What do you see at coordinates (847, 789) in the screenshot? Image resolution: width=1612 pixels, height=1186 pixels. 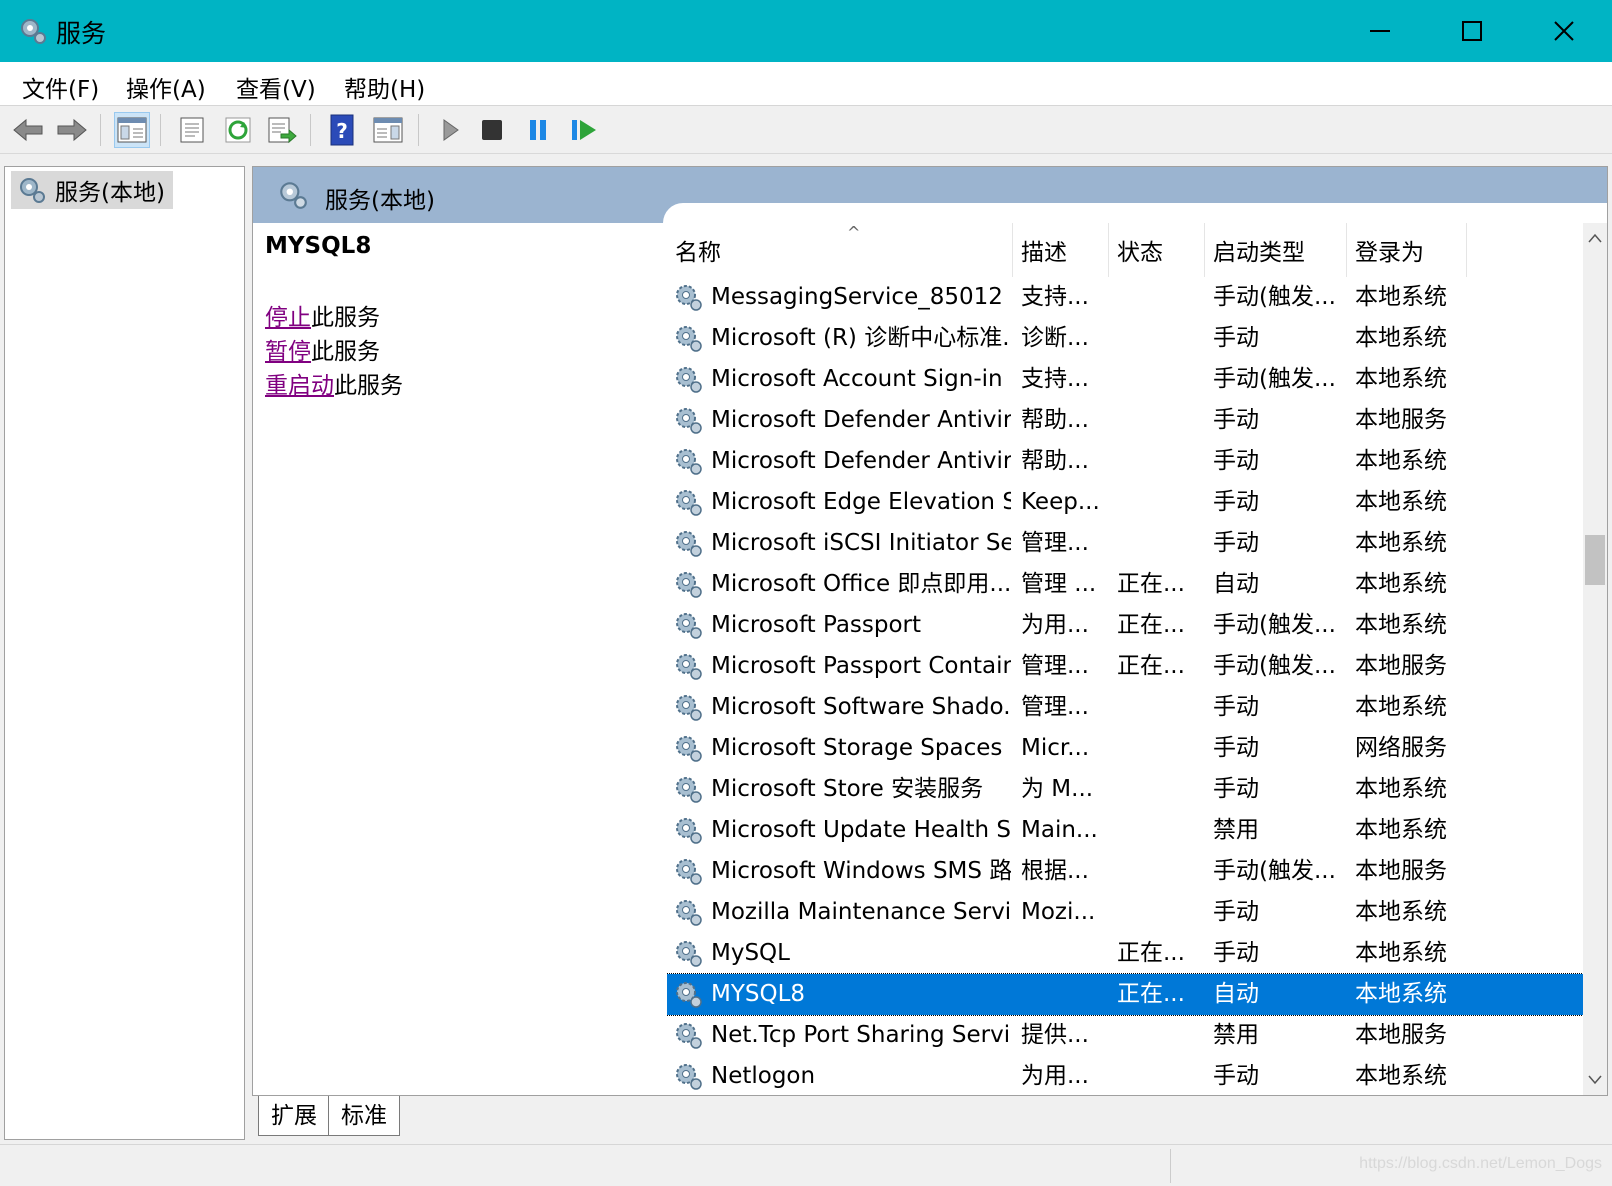 I see `cell-name: Microsoft Store 安装服务` at bounding box center [847, 789].